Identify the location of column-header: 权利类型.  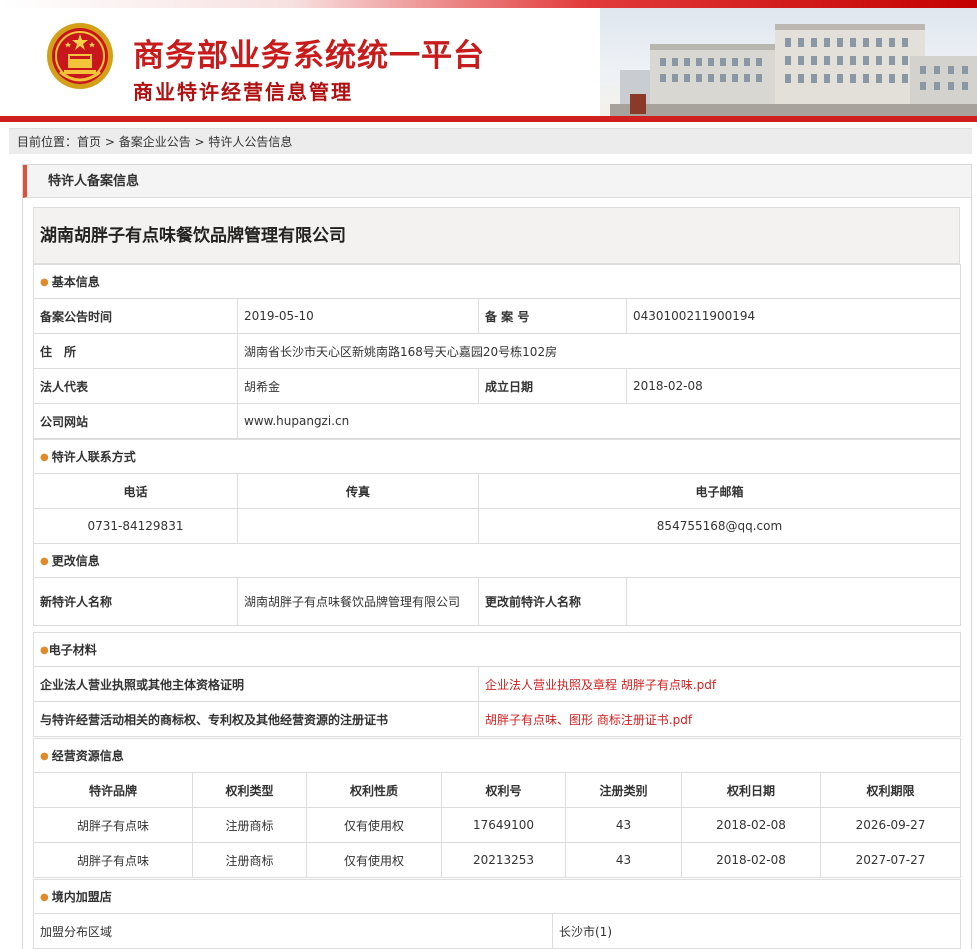
(249, 790).